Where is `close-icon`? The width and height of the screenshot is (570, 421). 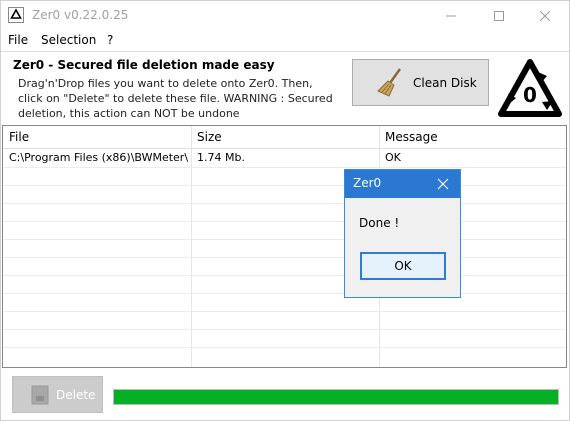
close-icon is located at coordinates (545, 15).